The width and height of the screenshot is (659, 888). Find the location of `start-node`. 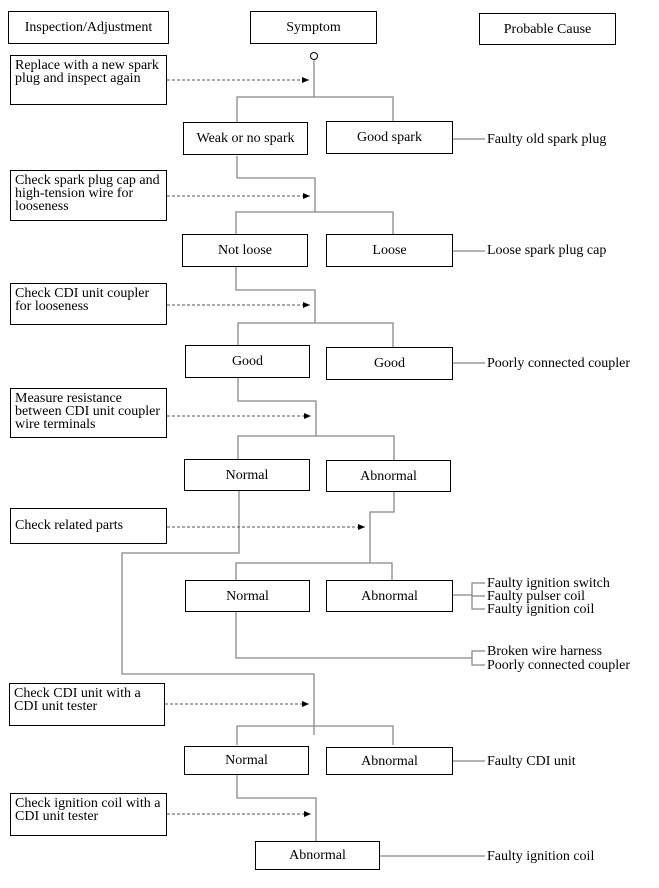

start-node is located at coordinates (314, 56).